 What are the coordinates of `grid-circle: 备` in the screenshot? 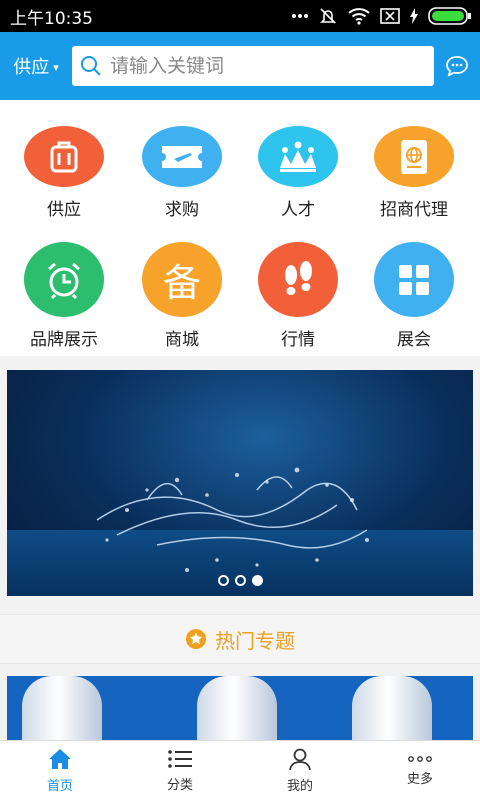 It's located at (182, 279).